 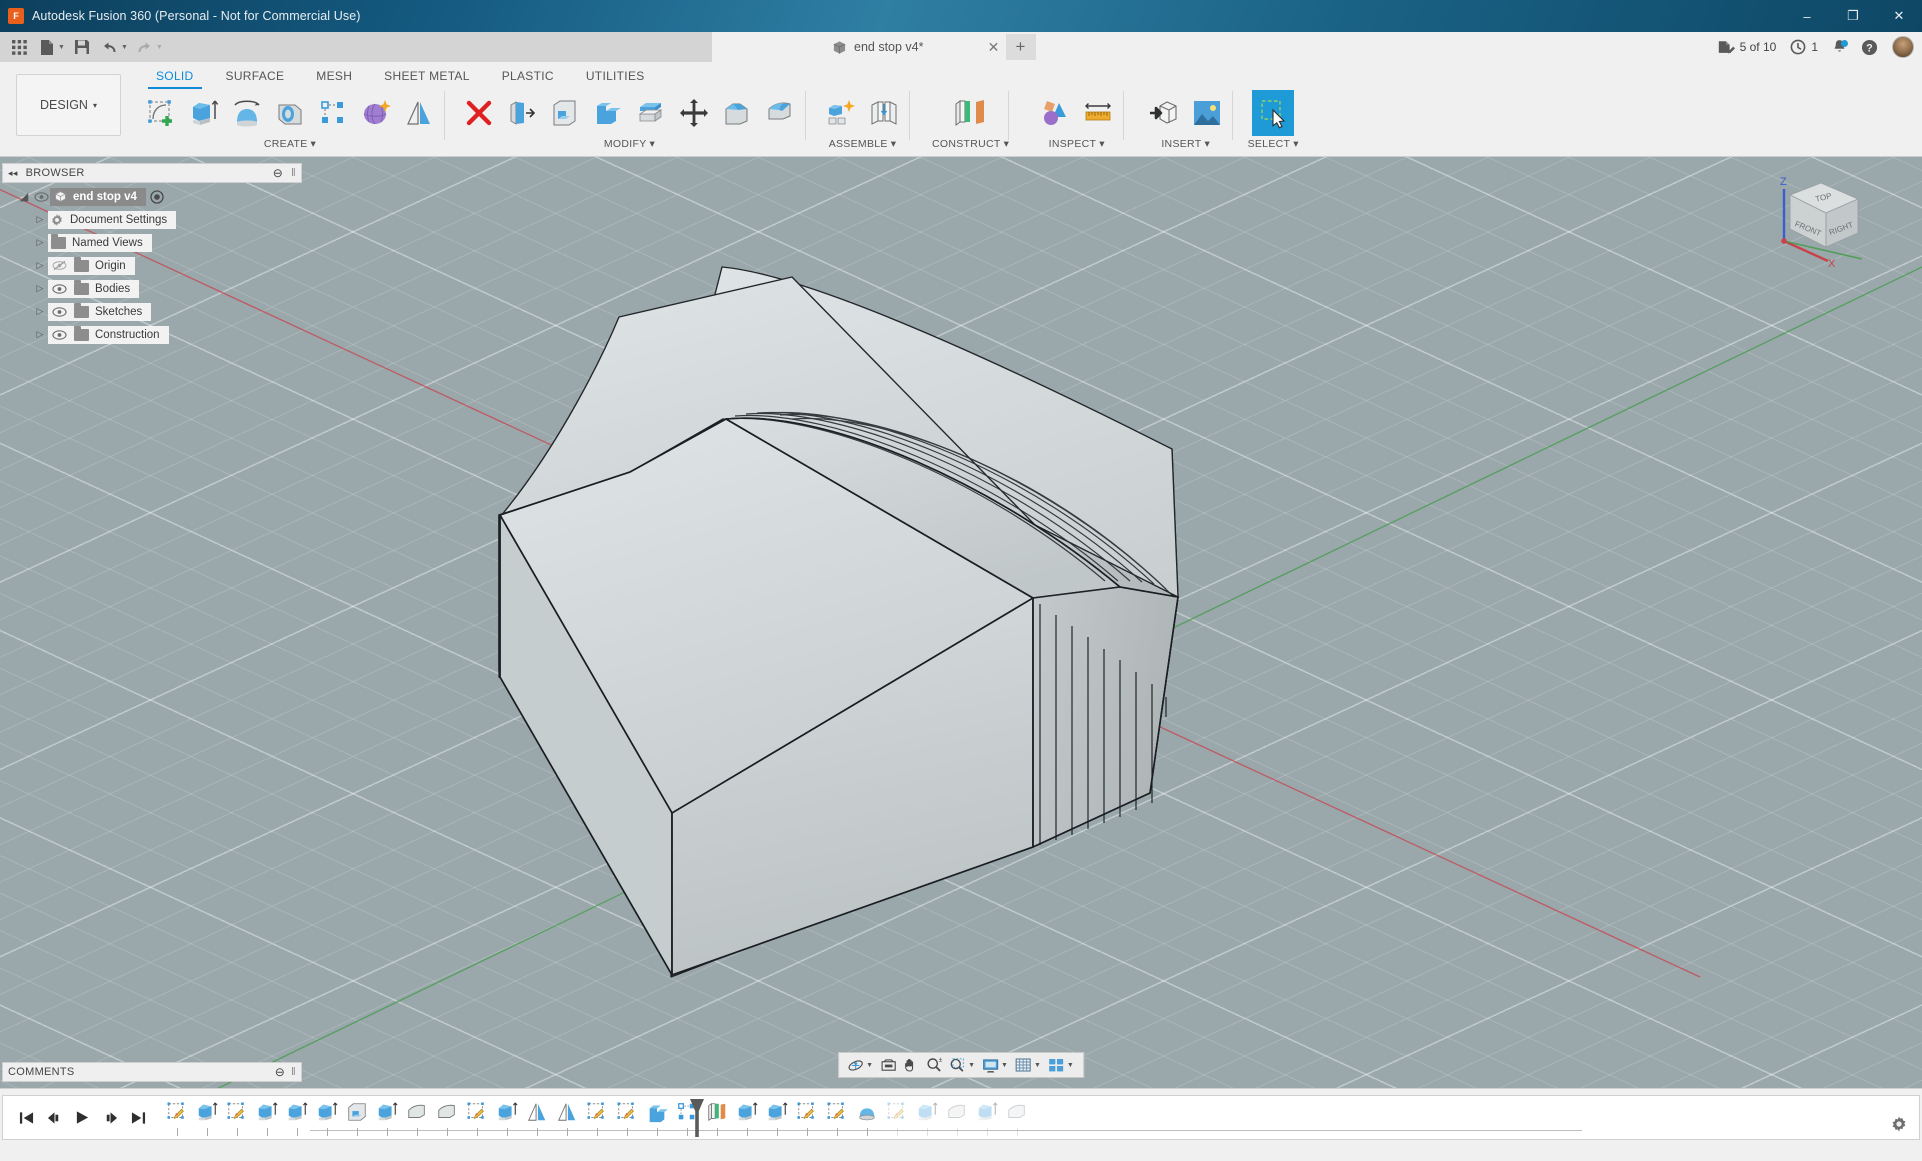 I want to click on save-icon, so click(x=82, y=47).